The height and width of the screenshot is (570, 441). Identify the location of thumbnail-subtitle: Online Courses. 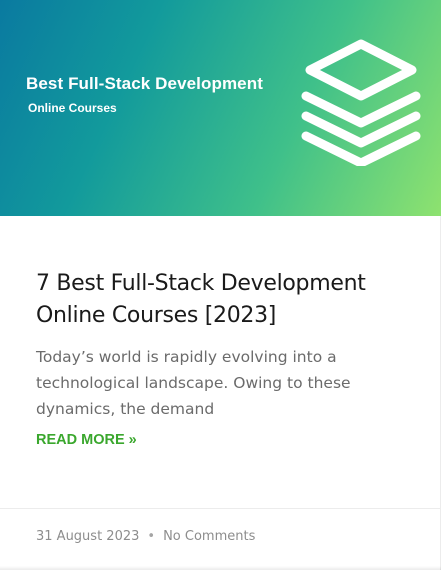
(72, 108).